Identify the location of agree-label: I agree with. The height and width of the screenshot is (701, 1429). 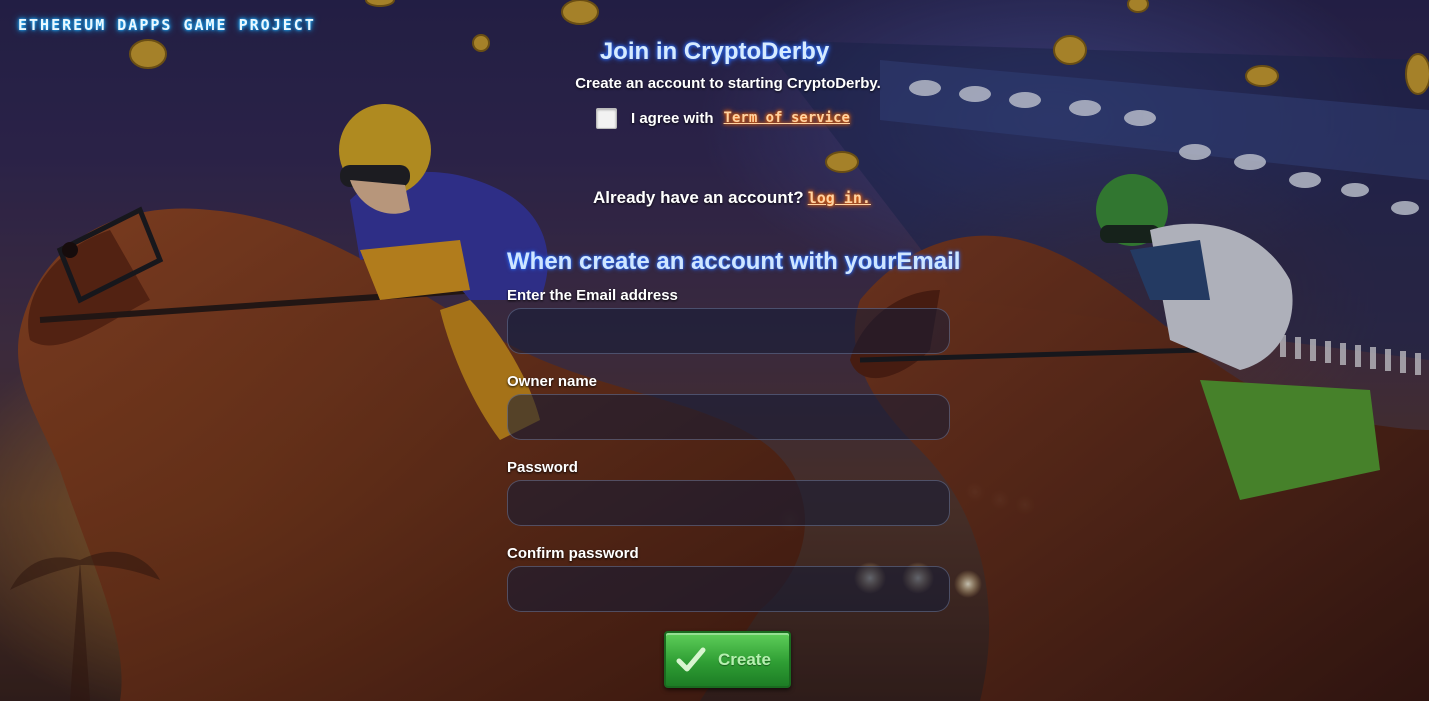
(672, 118).